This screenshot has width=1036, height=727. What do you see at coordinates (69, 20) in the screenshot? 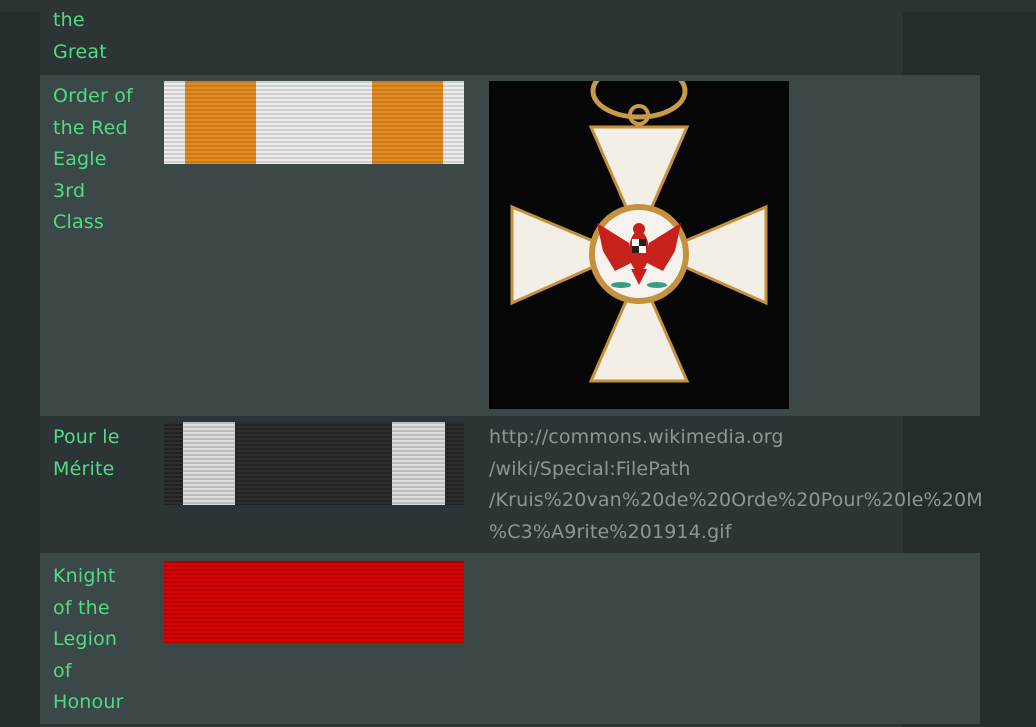
I see `award-name-line: the` at bounding box center [69, 20].